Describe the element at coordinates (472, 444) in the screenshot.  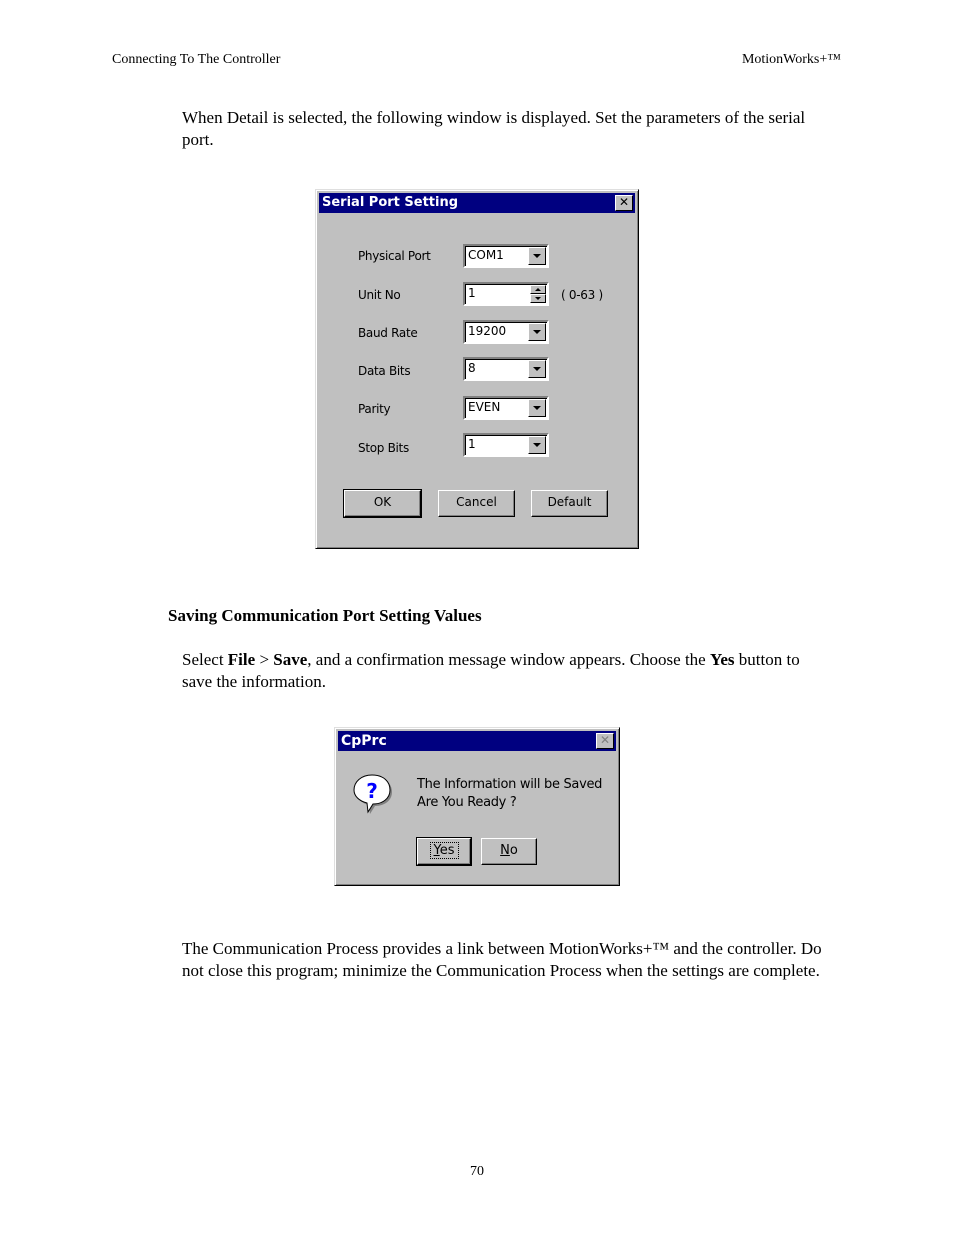
I see `stop-bits-value: 1` at that location.